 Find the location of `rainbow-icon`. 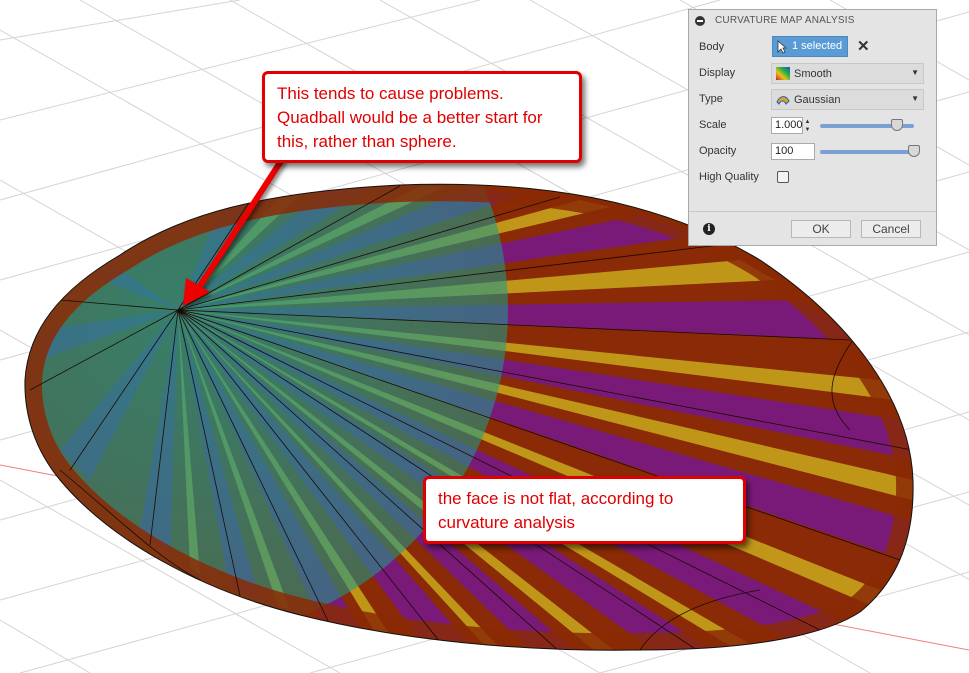

rainbow-icon is located at coordinates (783, 73).